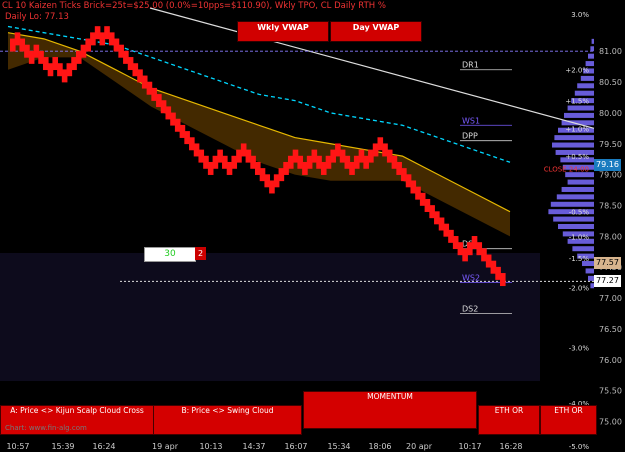 The height and width of the screenshot is (452, 625). What do you see at coordinates (170, 254) in the screenshot?
I see `brick-counter: 30` at bounding box center [170, 254].